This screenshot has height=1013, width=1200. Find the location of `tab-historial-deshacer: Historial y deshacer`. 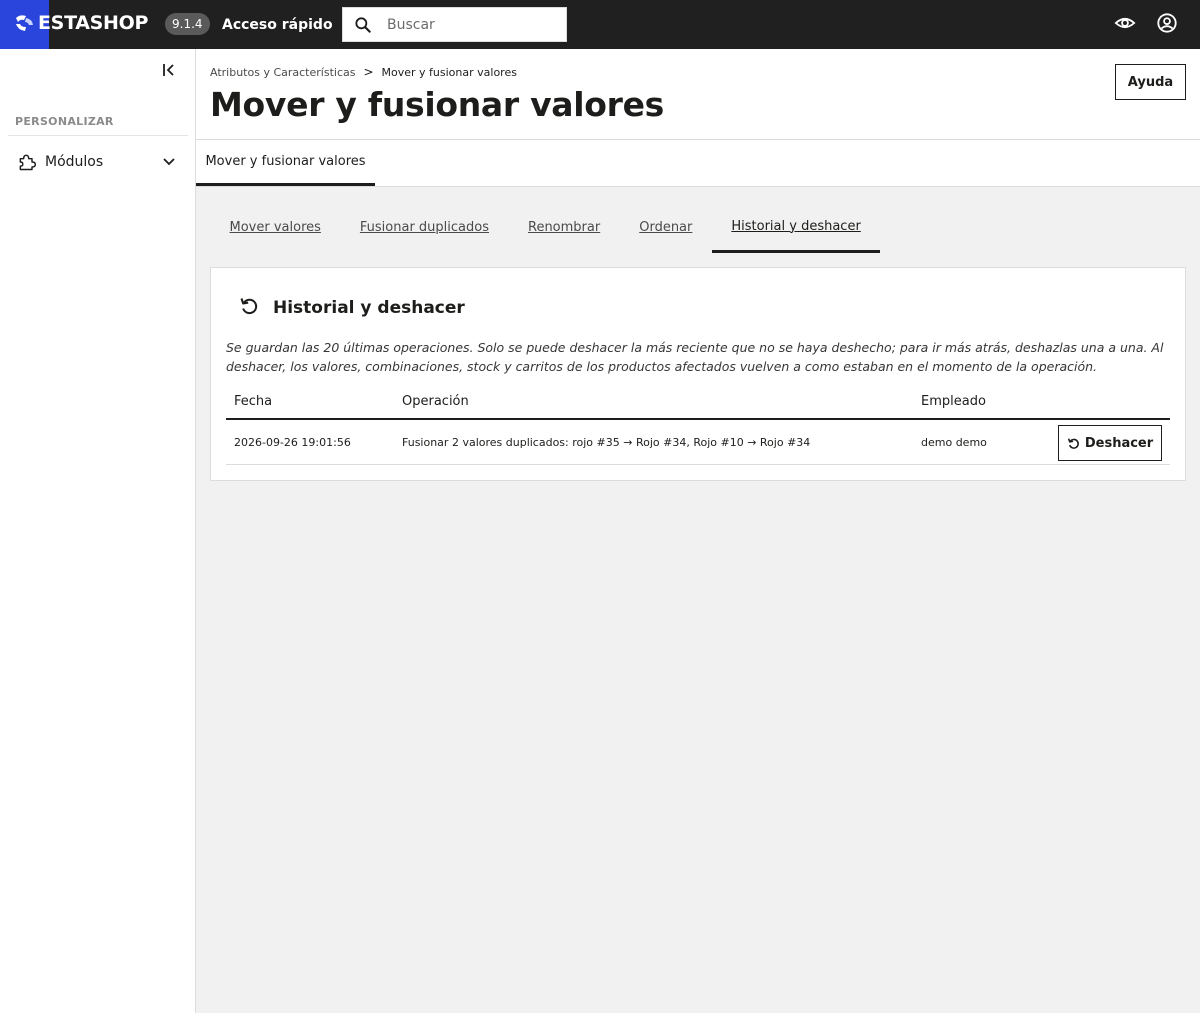

tab-historial-deshacer: Historial y deshacer is located at coordinates (796, 227).